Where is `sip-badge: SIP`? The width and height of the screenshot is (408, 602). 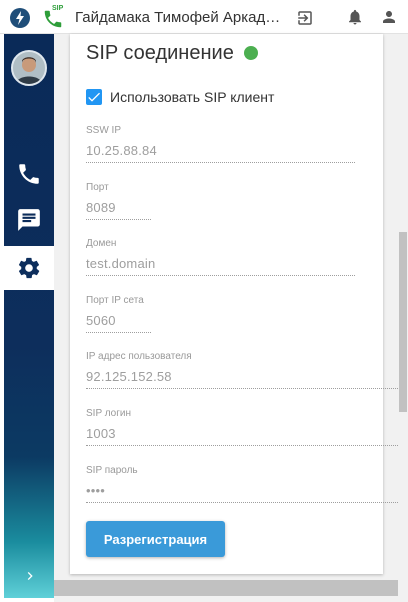
sip-badge: SIP is located at coordinates (58, 8).